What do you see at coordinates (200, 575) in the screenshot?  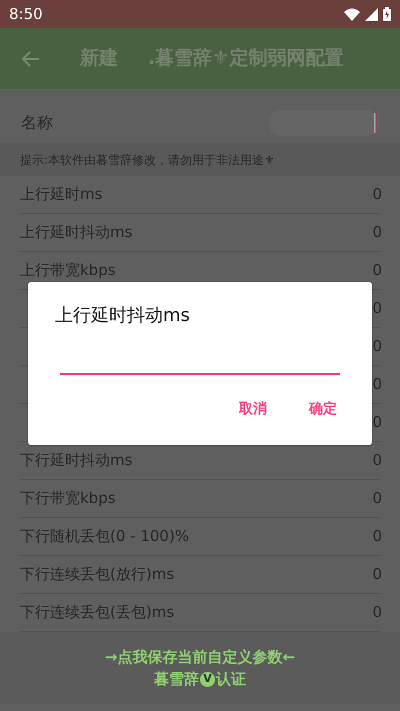 I see `setting-row: 下行连续丢包(放行)ms 0` at bounding box center [200, 575].